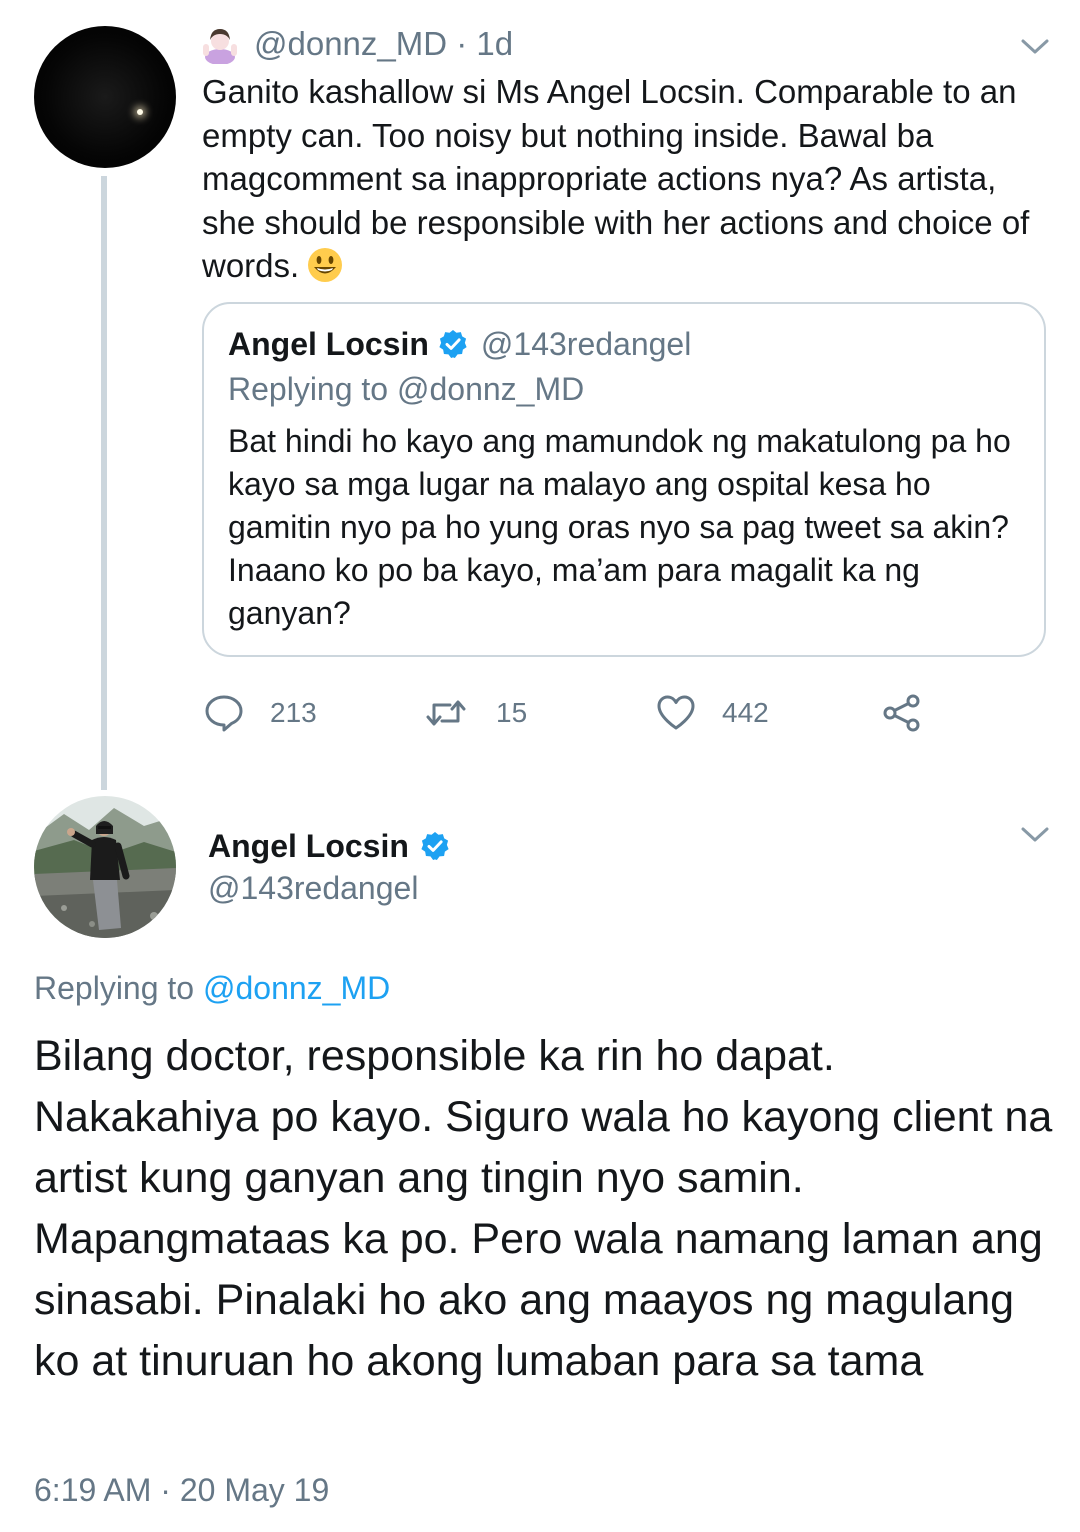 The image size is (1080, 1532). Describe the element at coordinates (140, 112) in the screenshot. I see `avatar-star-glow` at that location.